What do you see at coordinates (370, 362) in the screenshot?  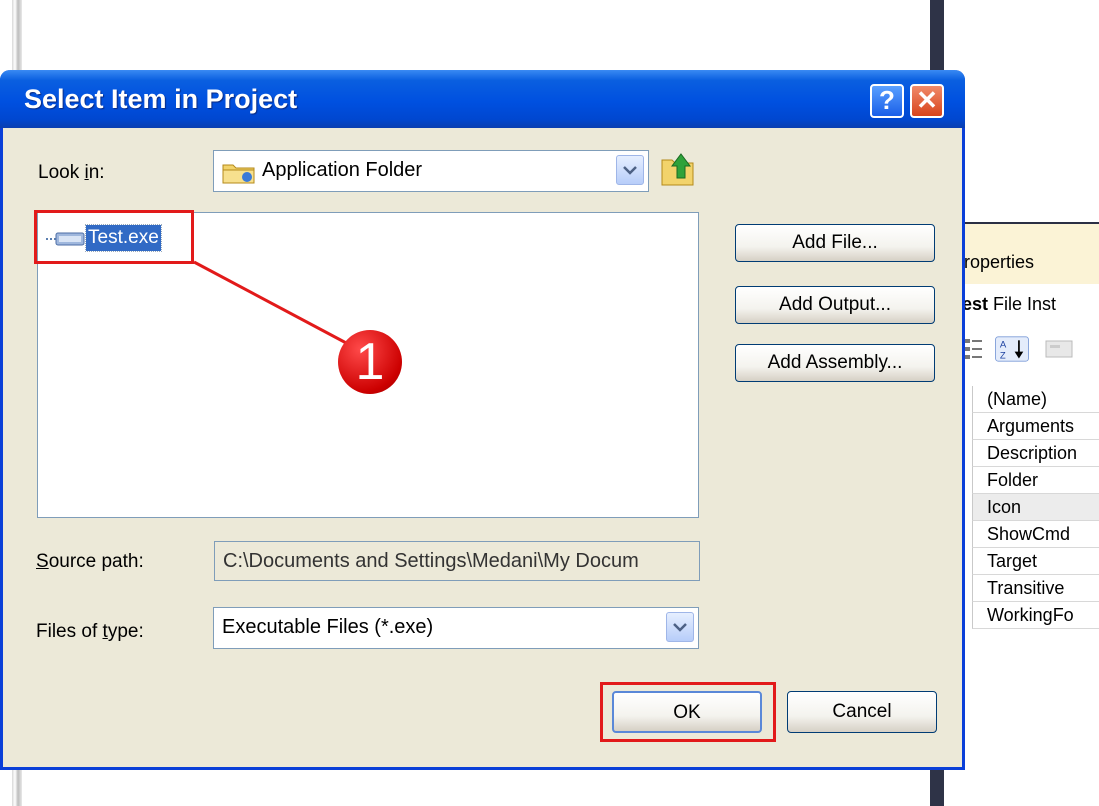 I see `step-number-badge: 1` at bounding box center [370, 362].